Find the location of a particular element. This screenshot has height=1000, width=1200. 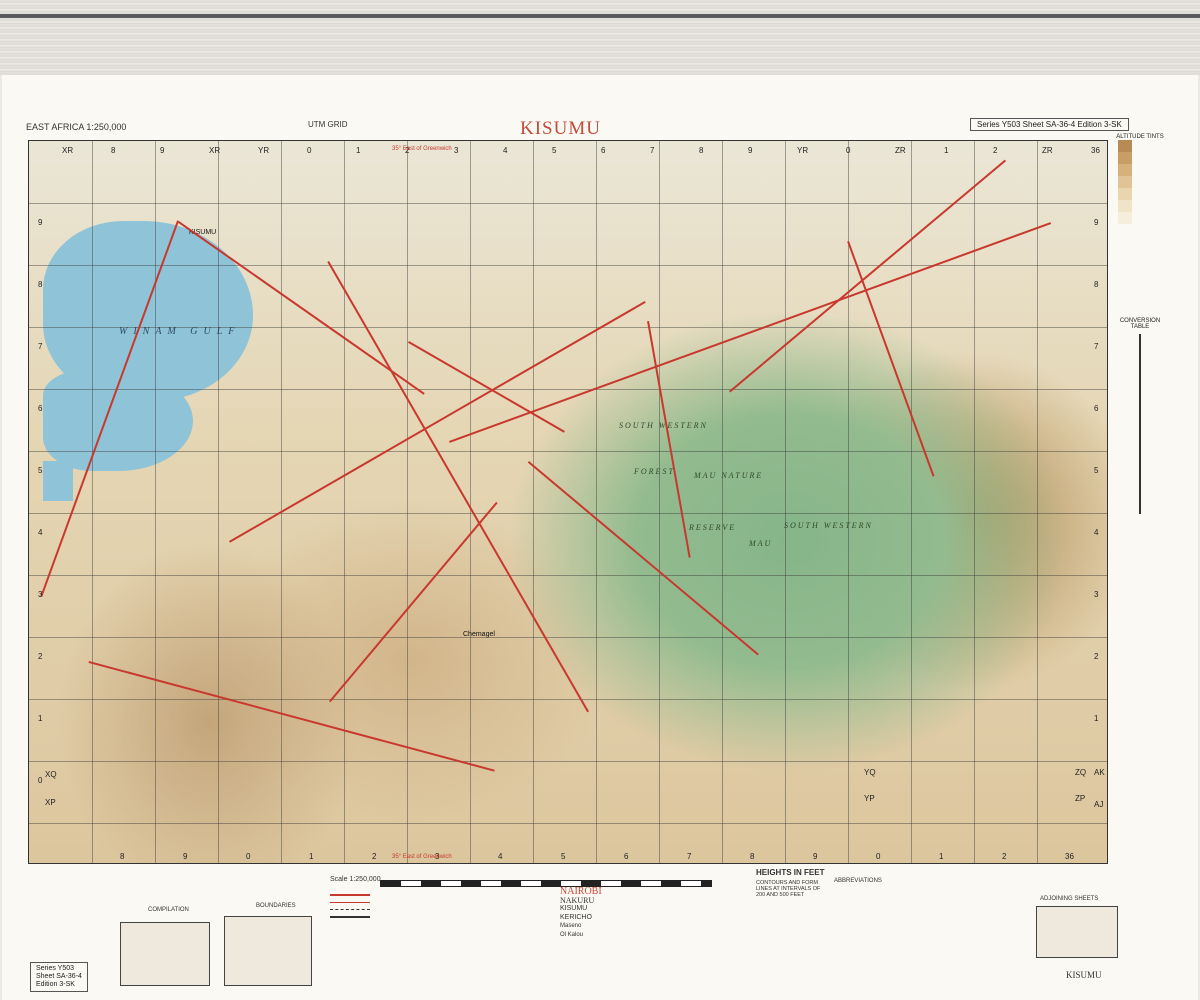

grid-ref-right: 7 is located at coordinates (1096, 346).